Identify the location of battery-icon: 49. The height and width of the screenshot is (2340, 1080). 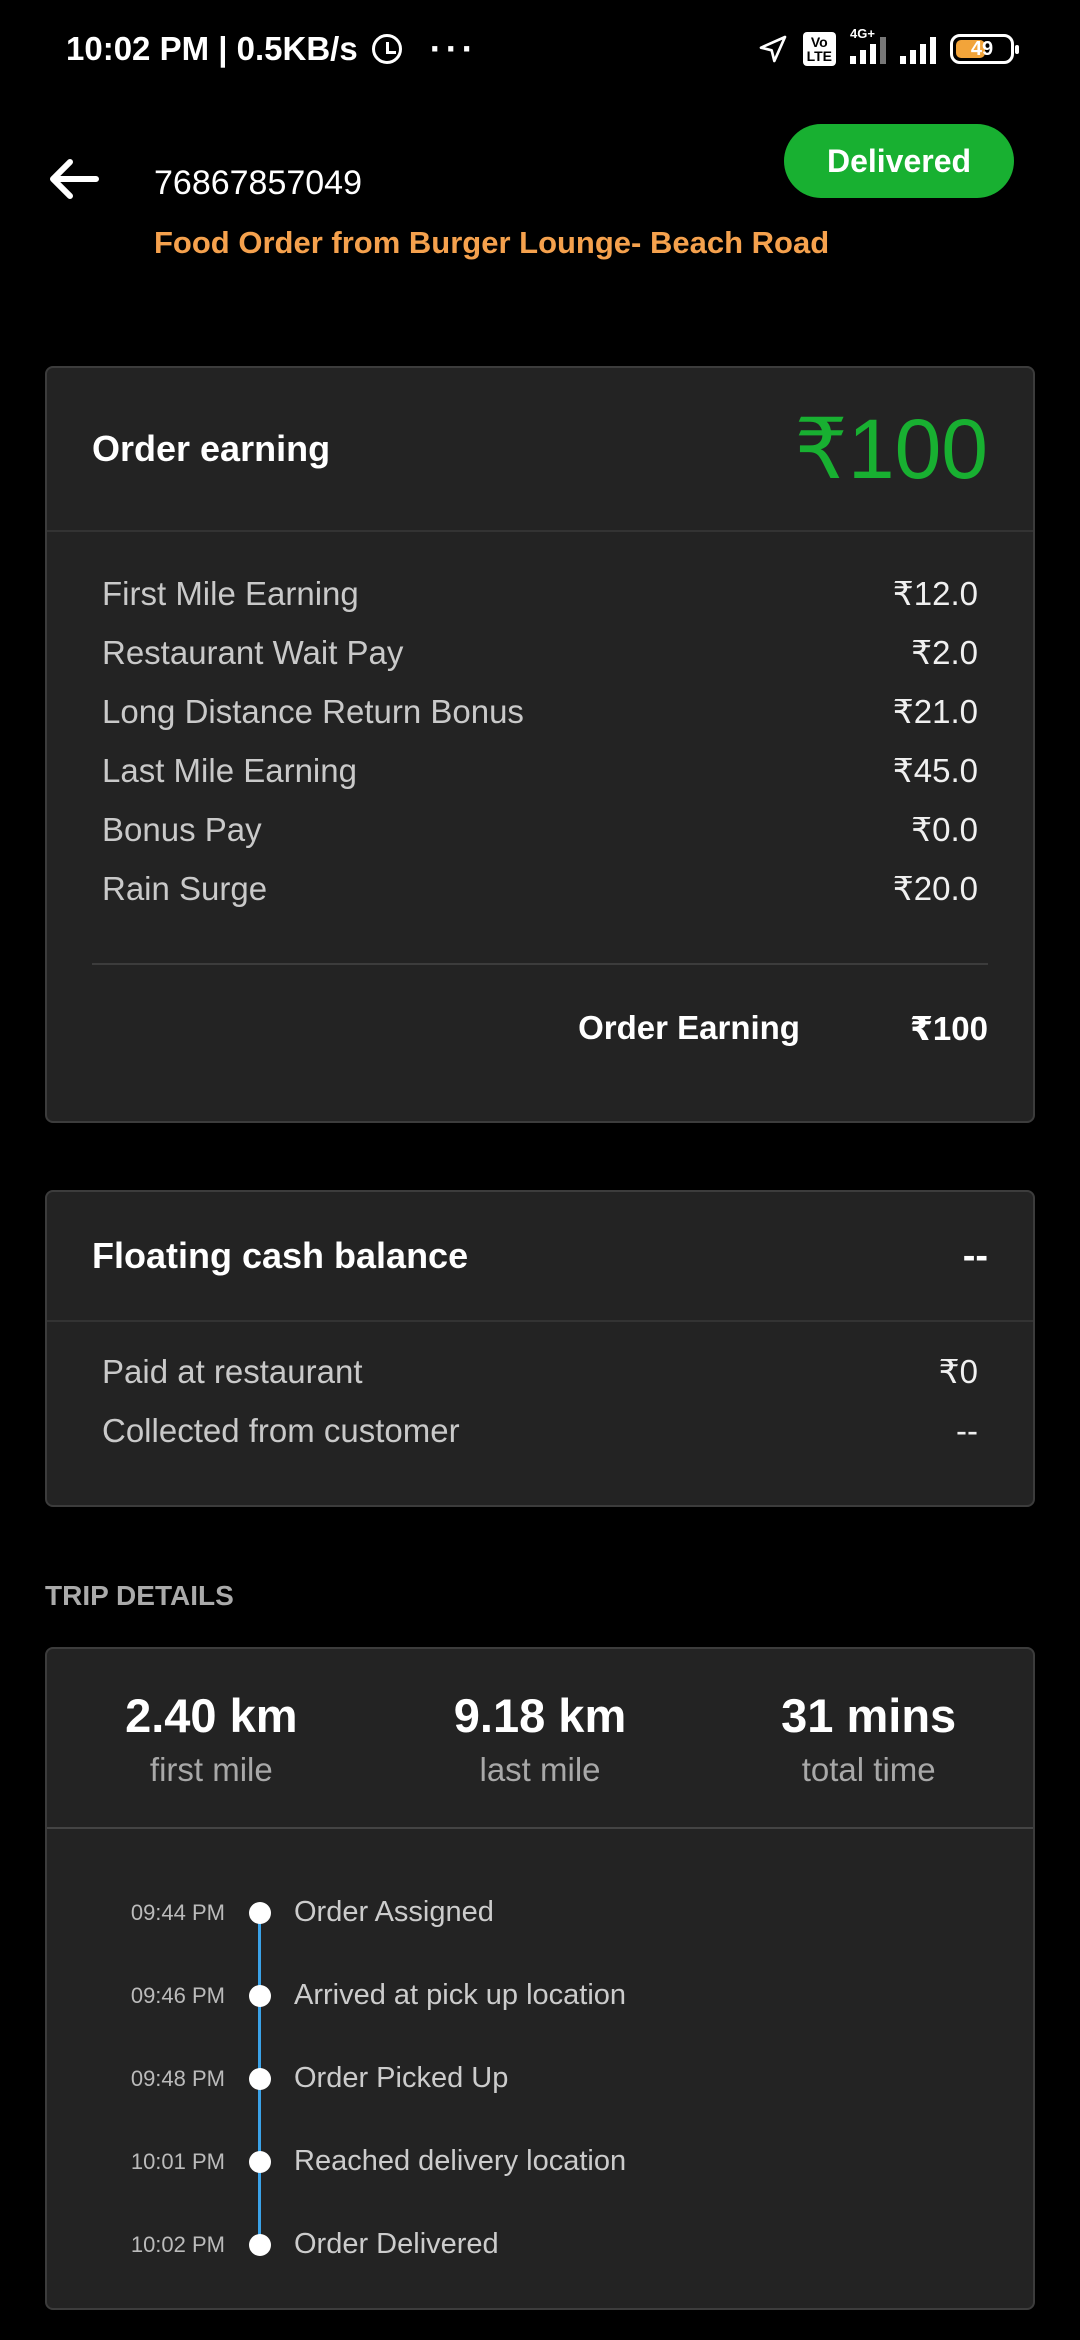
(984, 49).